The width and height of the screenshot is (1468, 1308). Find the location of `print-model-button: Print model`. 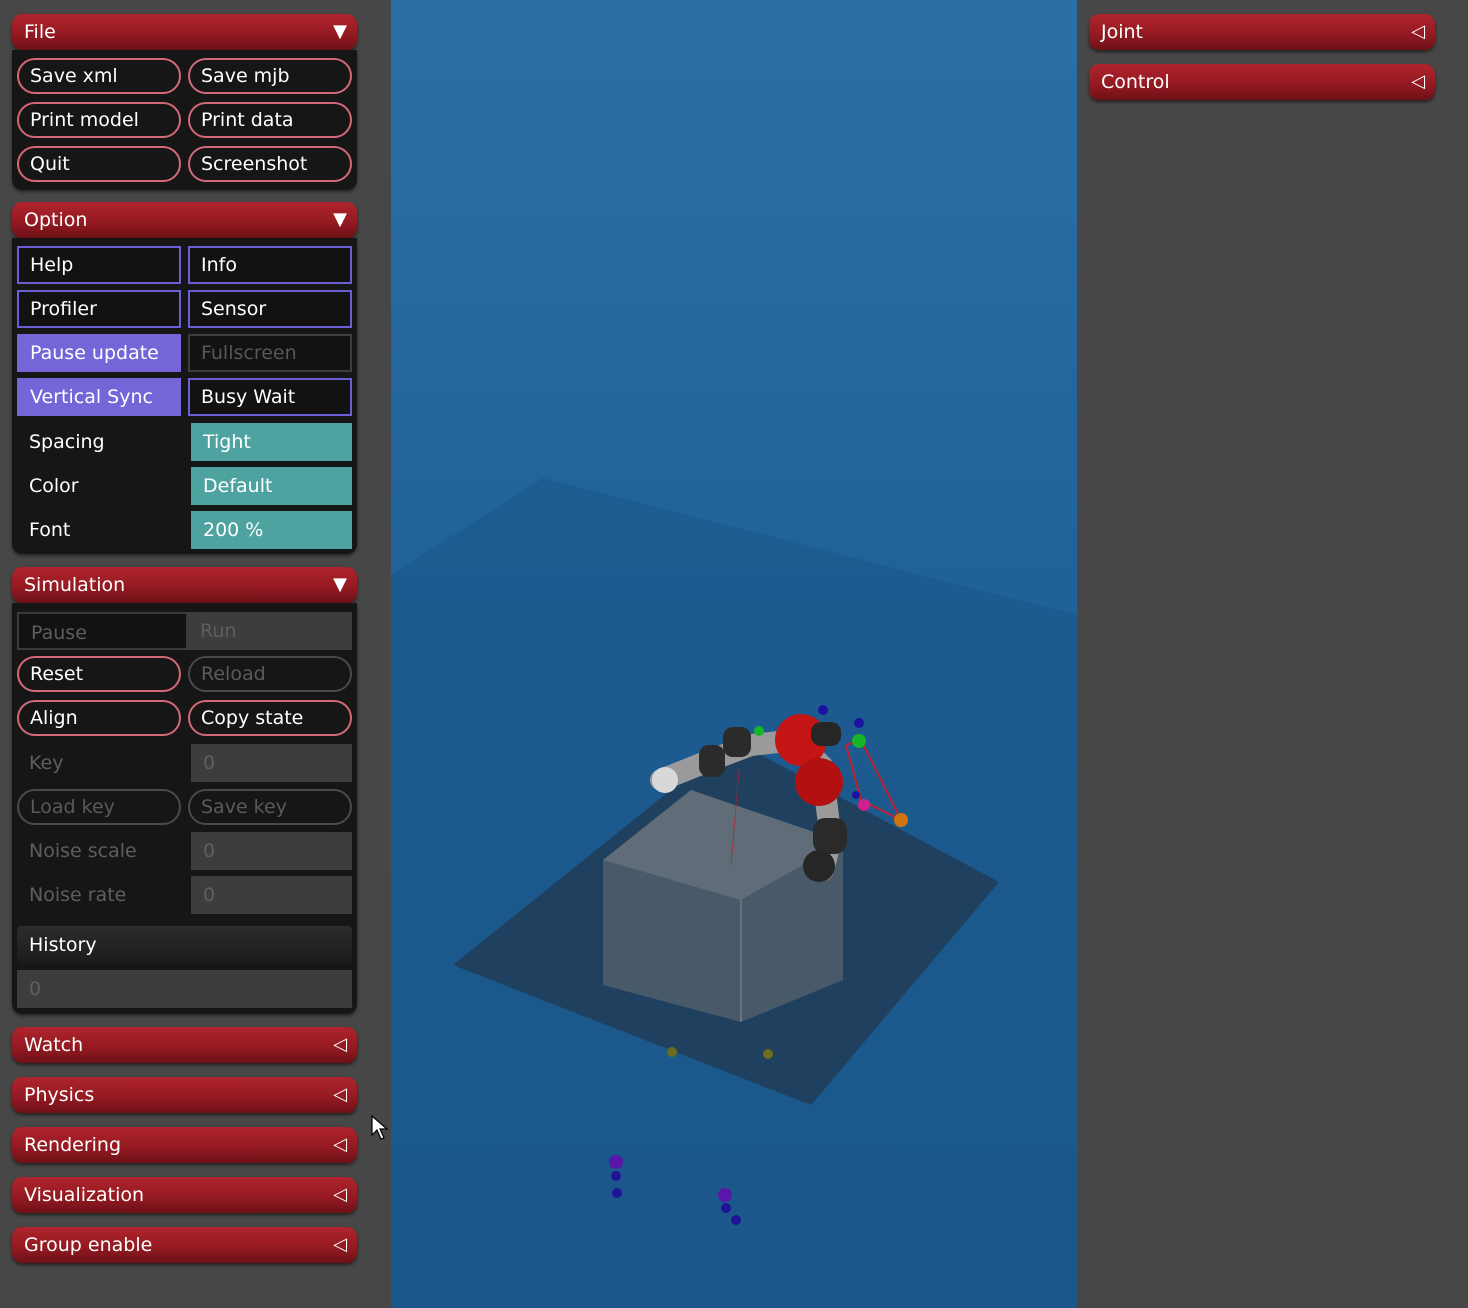

print-model-button: Print model is located at coordinates (99, 120).